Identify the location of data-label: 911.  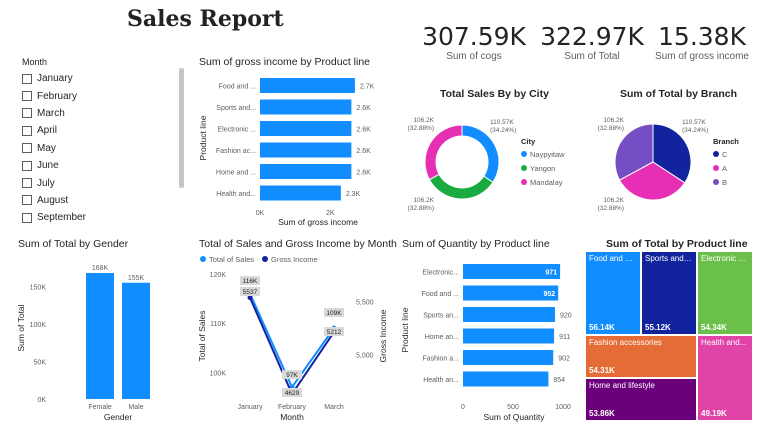
(564, 337).